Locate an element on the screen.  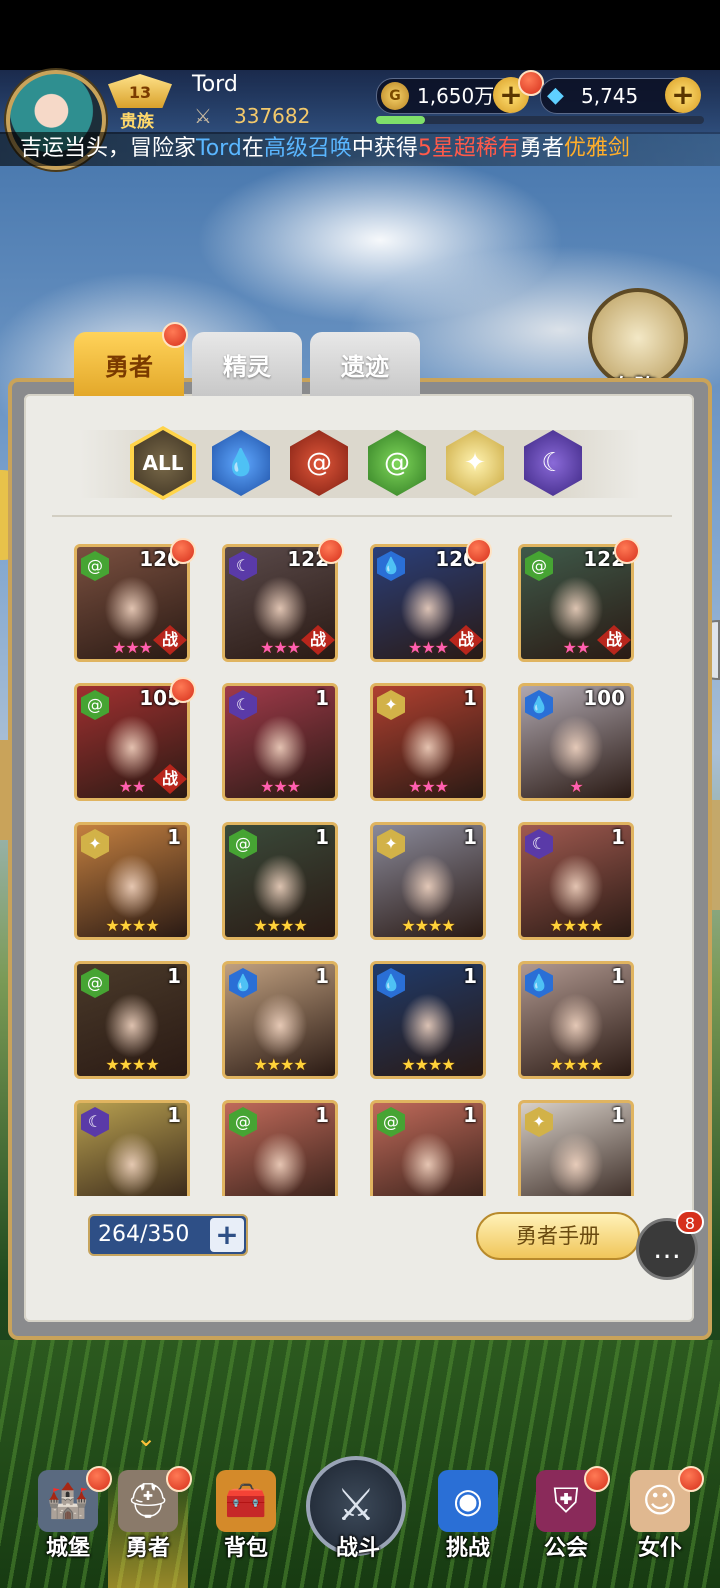
gem-amount: 5,745 is located at coordinates (610, 96).